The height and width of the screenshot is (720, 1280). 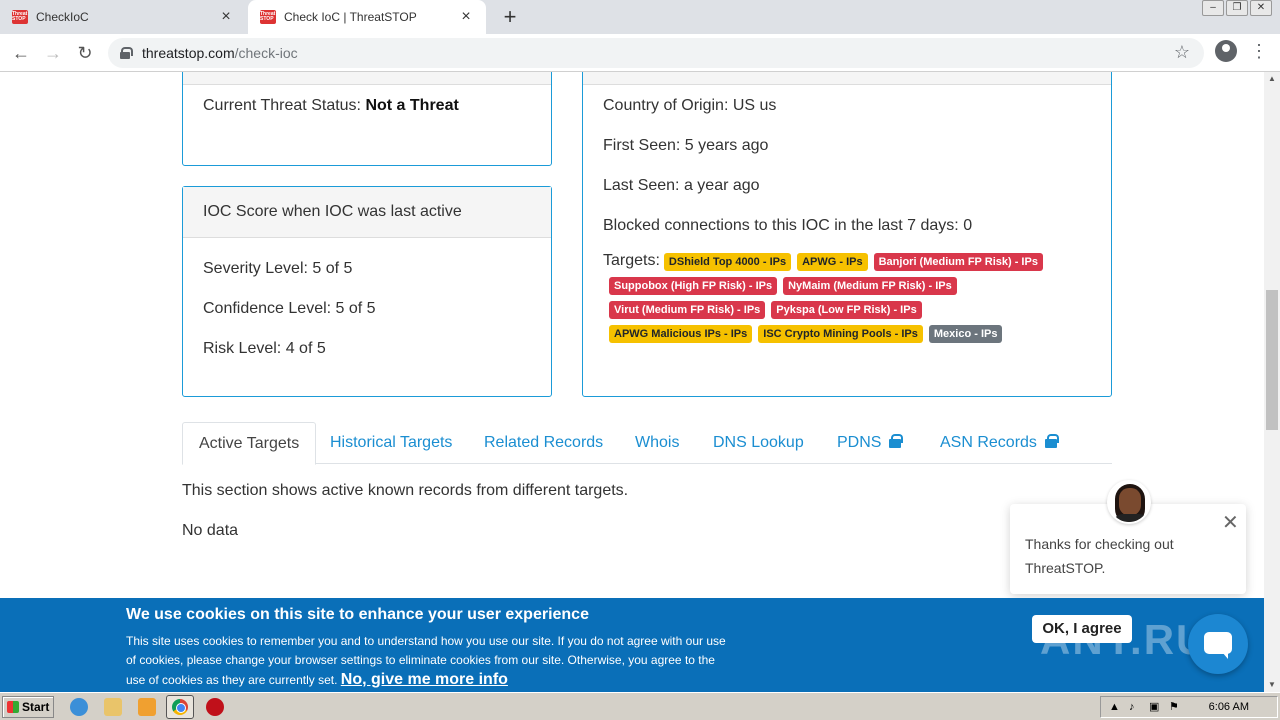 What do you see at coordinates (657, 443) in the screenshot?
I see `tab-whois: Whois` at bounding box center [657, 443].